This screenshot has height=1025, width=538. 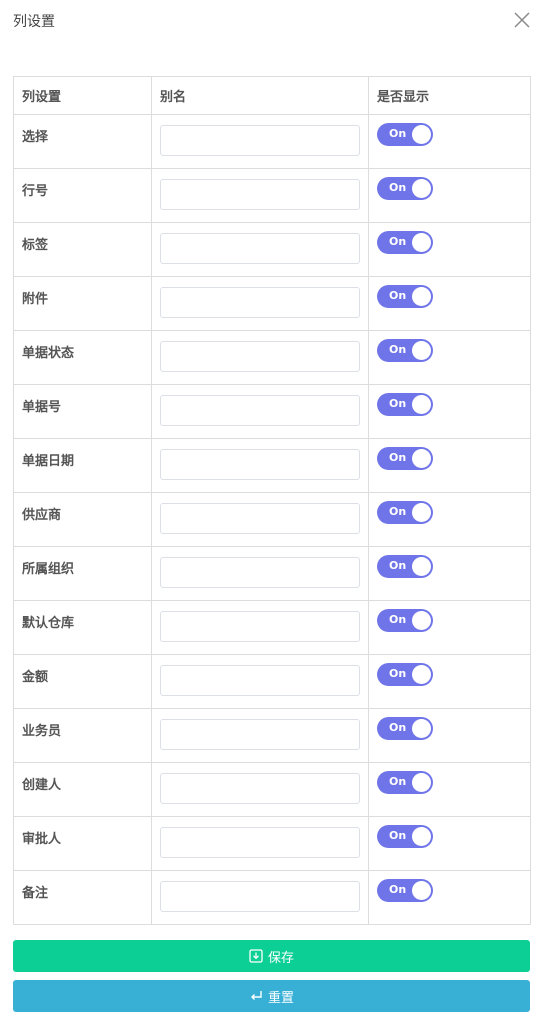 What do you see at coordinates (34, 22) in the screenshot?
I see `dialog-title: 列设置` at bounding box center [34, 22].